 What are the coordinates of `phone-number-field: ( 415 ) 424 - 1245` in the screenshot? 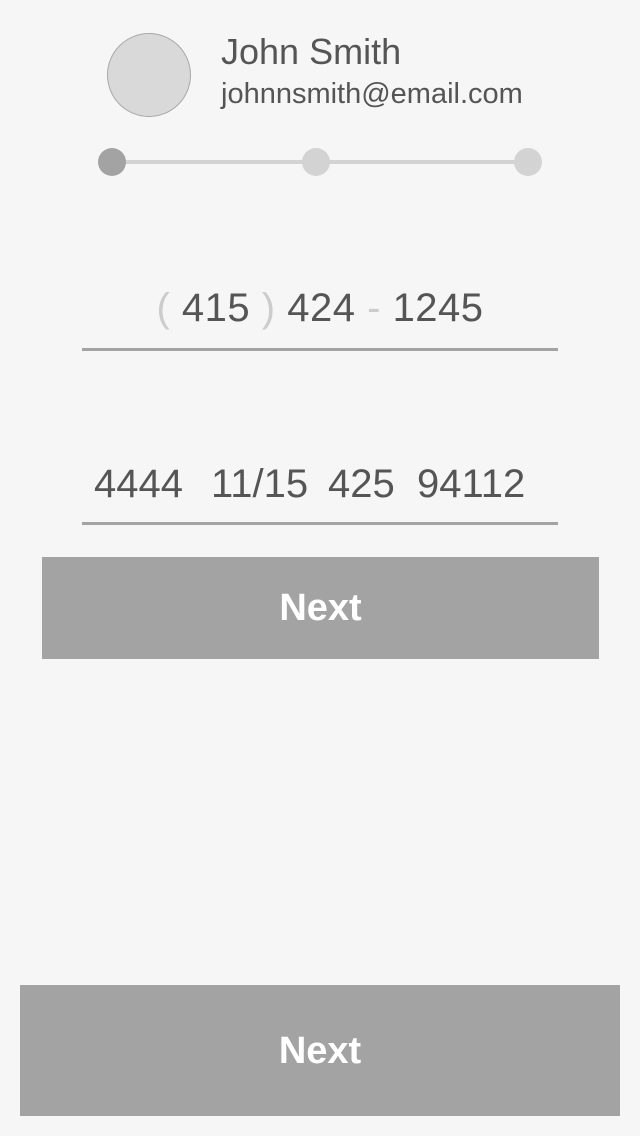 It's located at (320, 316).